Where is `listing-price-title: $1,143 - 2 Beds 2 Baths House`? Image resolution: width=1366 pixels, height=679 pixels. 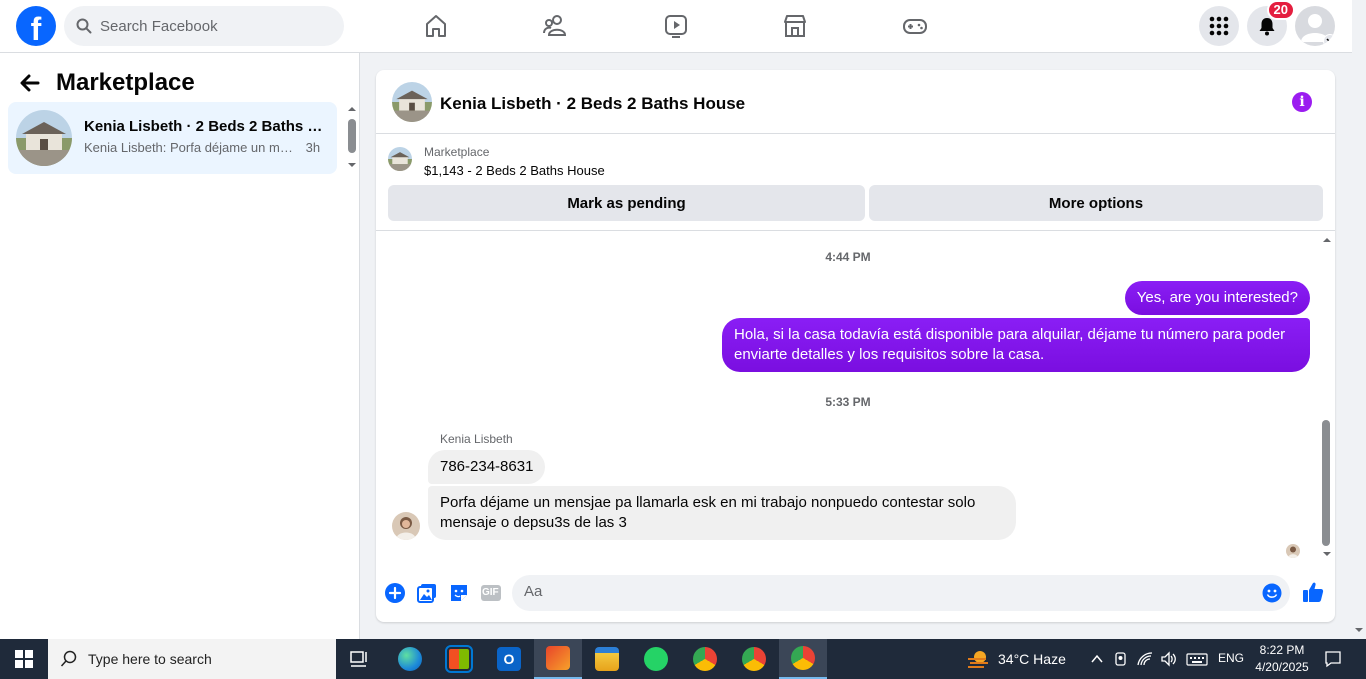 listing-price-title: $1,143 - 2 Beds 2 Baths House is located at coordinates (514, 170).